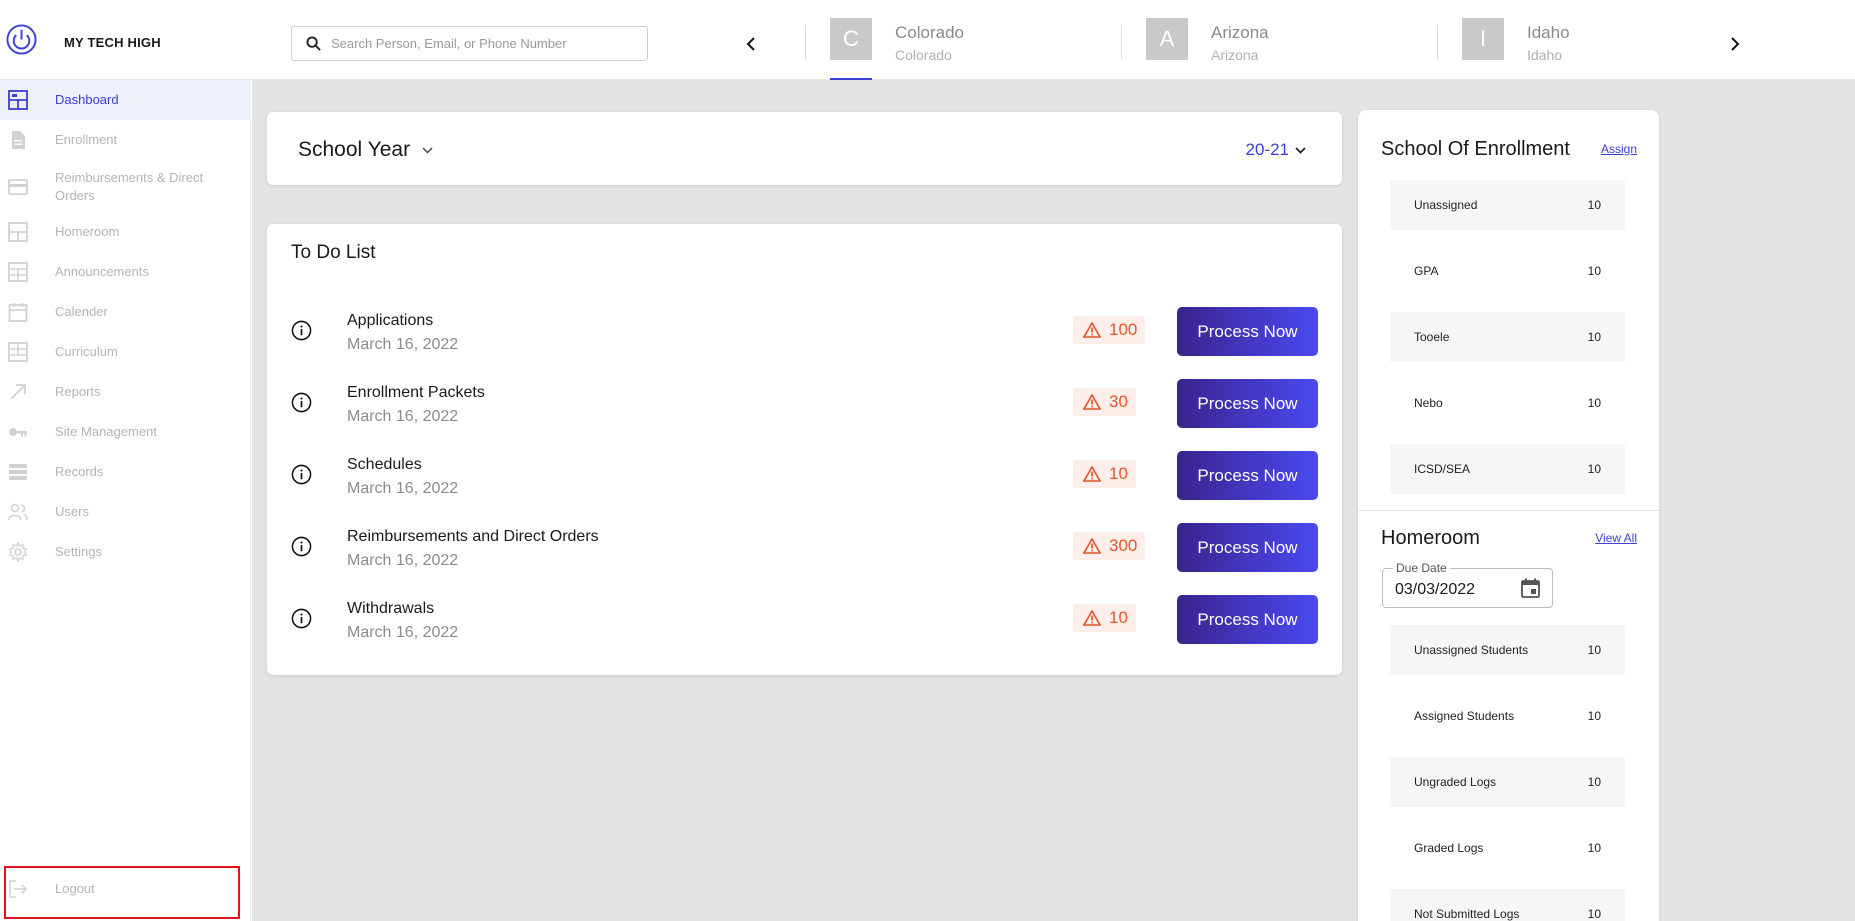  I want to click on count-badge: 10, so click(1104, 618).